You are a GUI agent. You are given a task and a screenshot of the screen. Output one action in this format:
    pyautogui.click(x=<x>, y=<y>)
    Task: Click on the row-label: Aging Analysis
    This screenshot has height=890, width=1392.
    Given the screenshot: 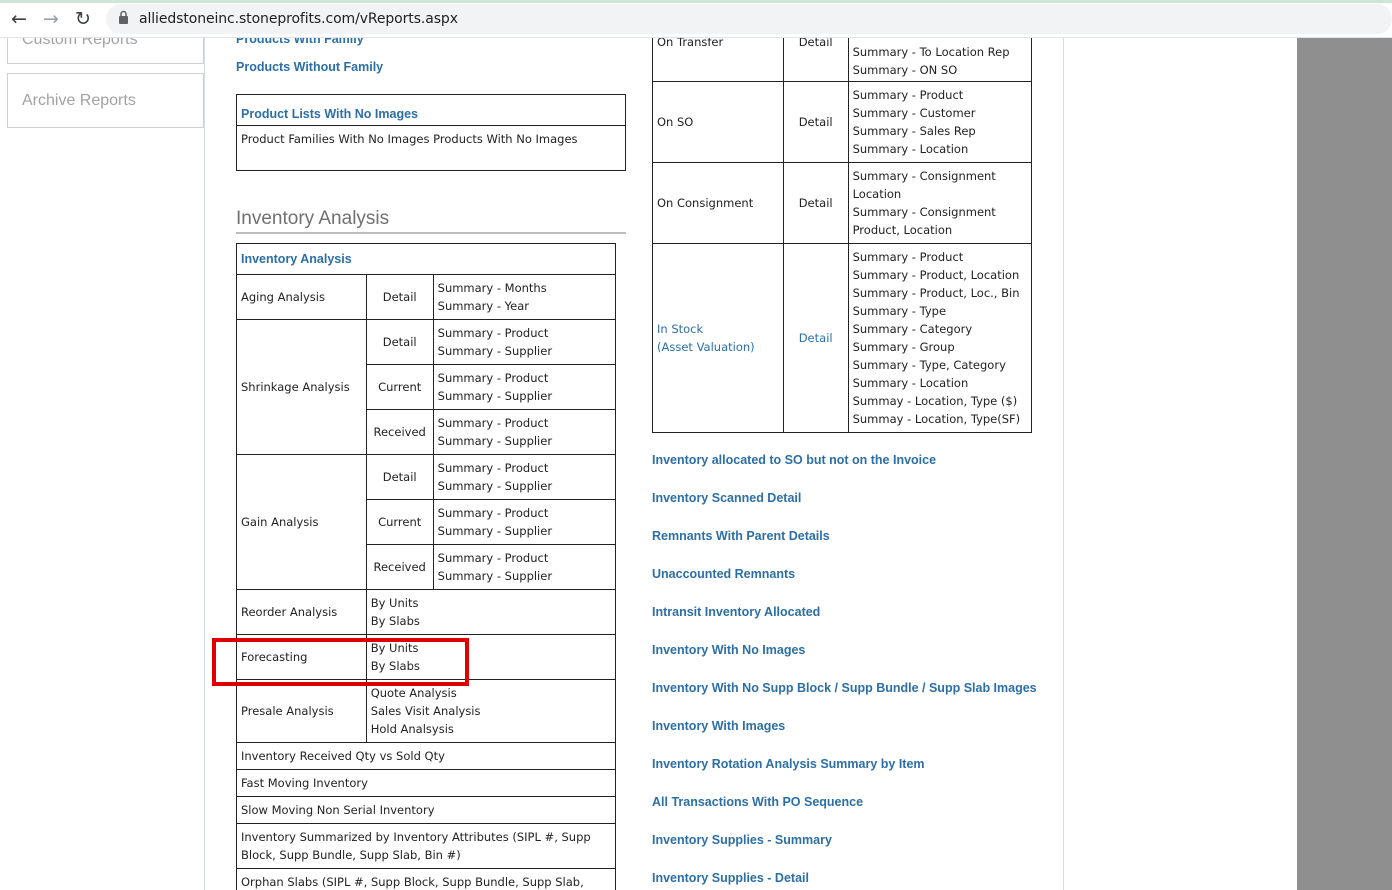 What is the action you would take?
    pyautogui.click(x=301, y=297)
    